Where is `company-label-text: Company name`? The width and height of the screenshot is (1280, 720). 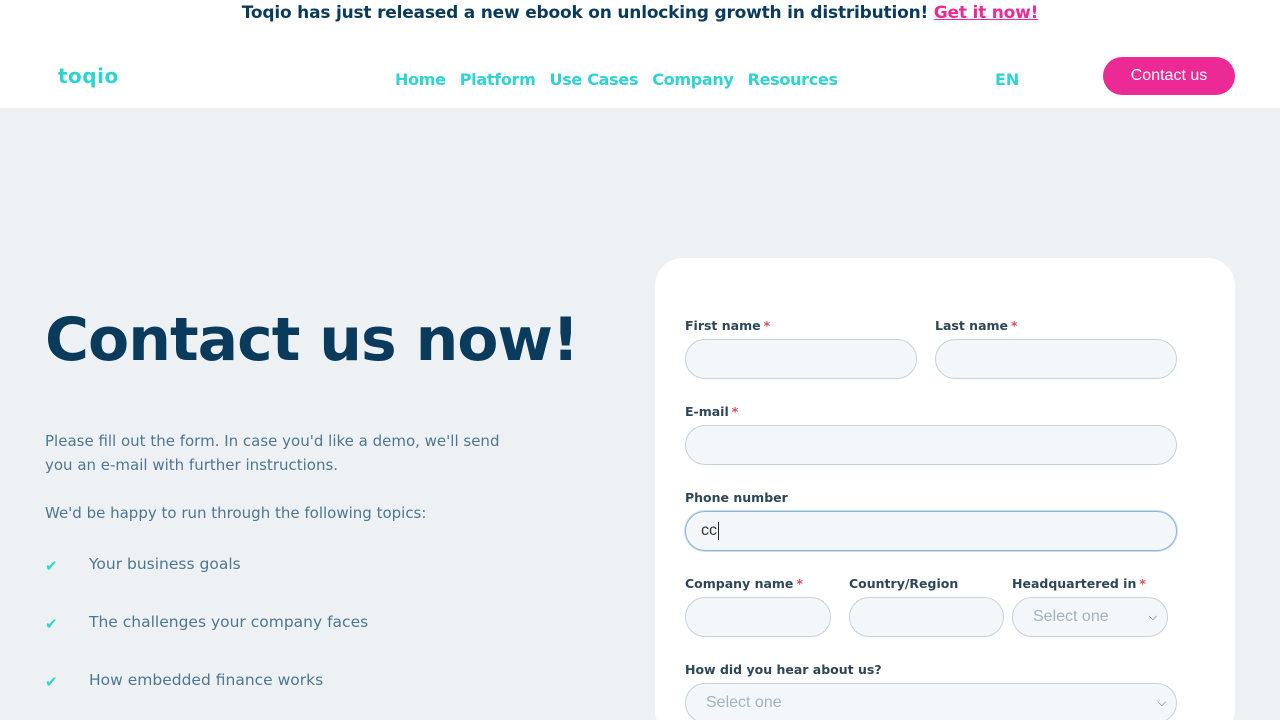
company-label-text: Company name is located at coordinates (739, 583).